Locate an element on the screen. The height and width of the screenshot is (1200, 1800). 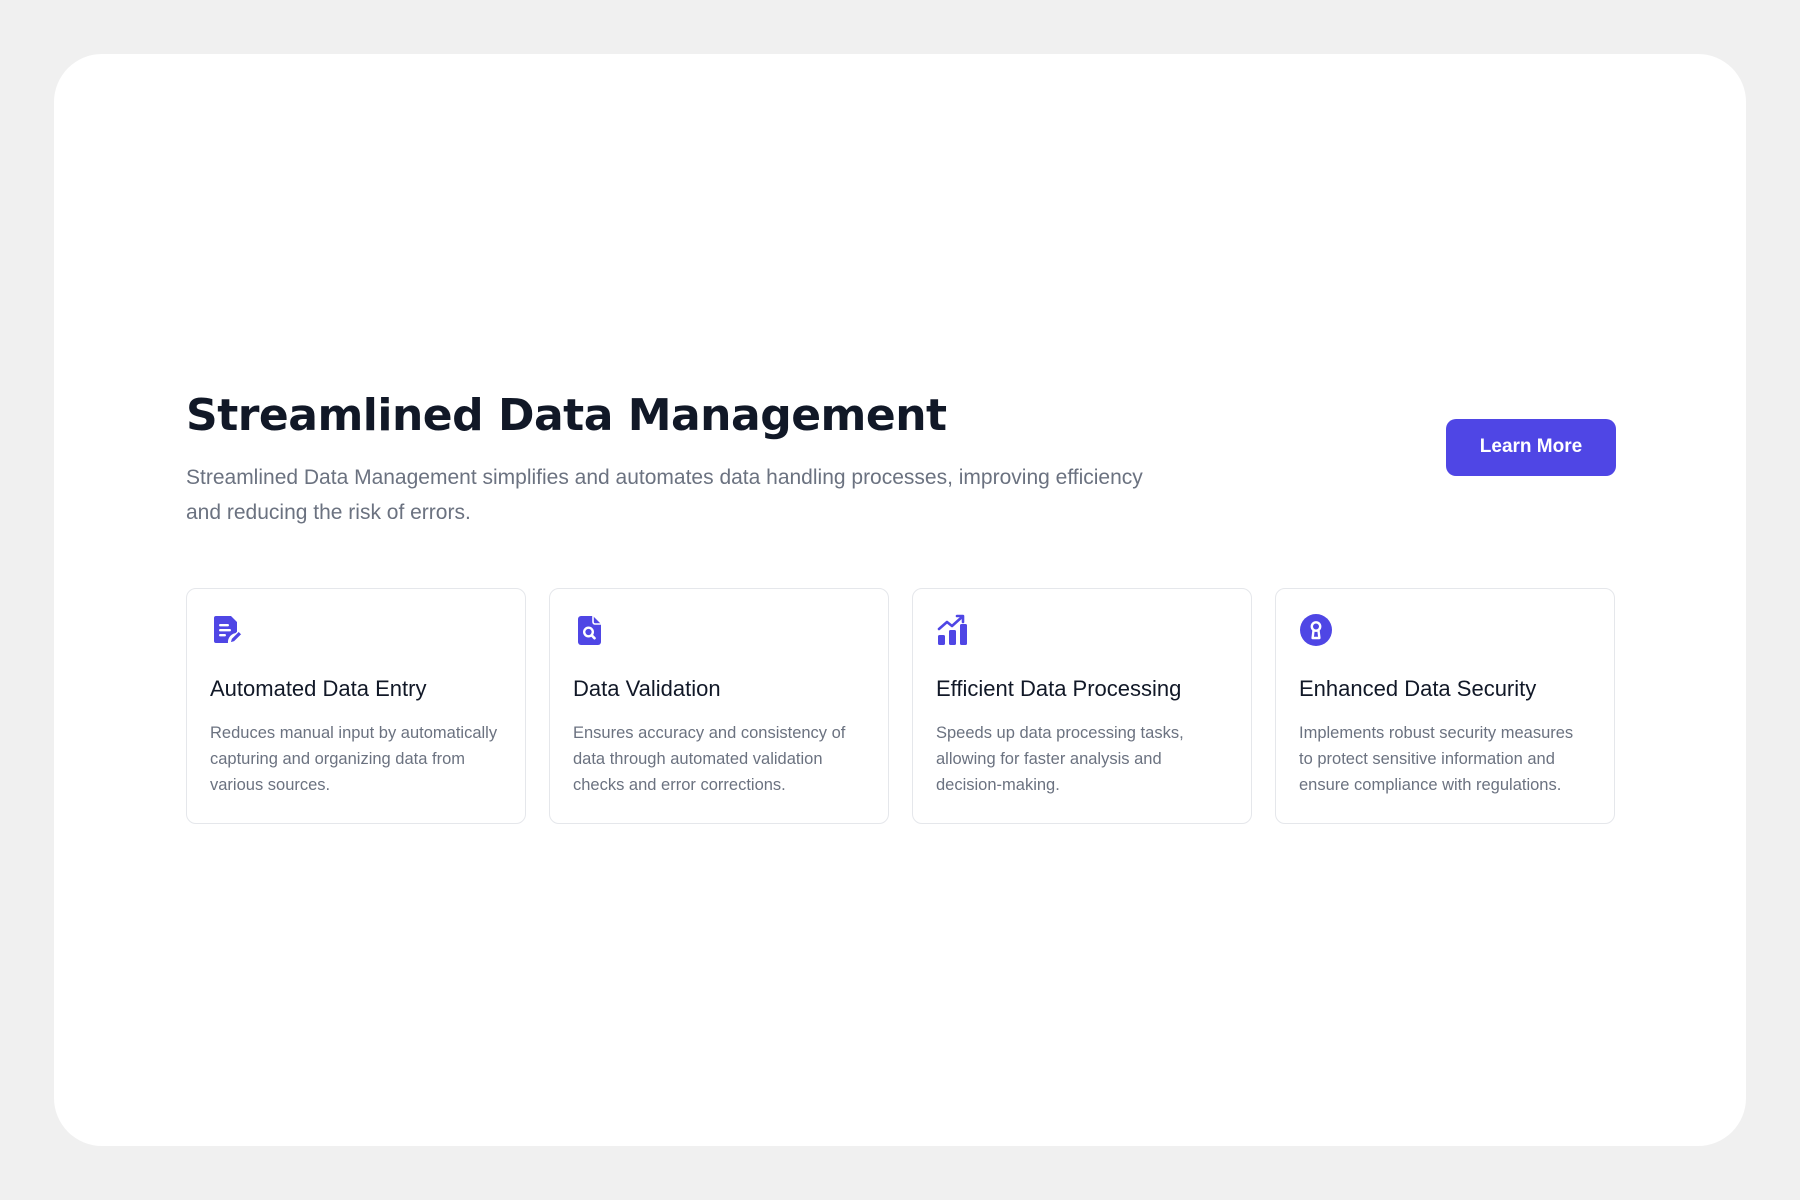
card-title: Automated Data Entry is located at coordinates (318, 688).